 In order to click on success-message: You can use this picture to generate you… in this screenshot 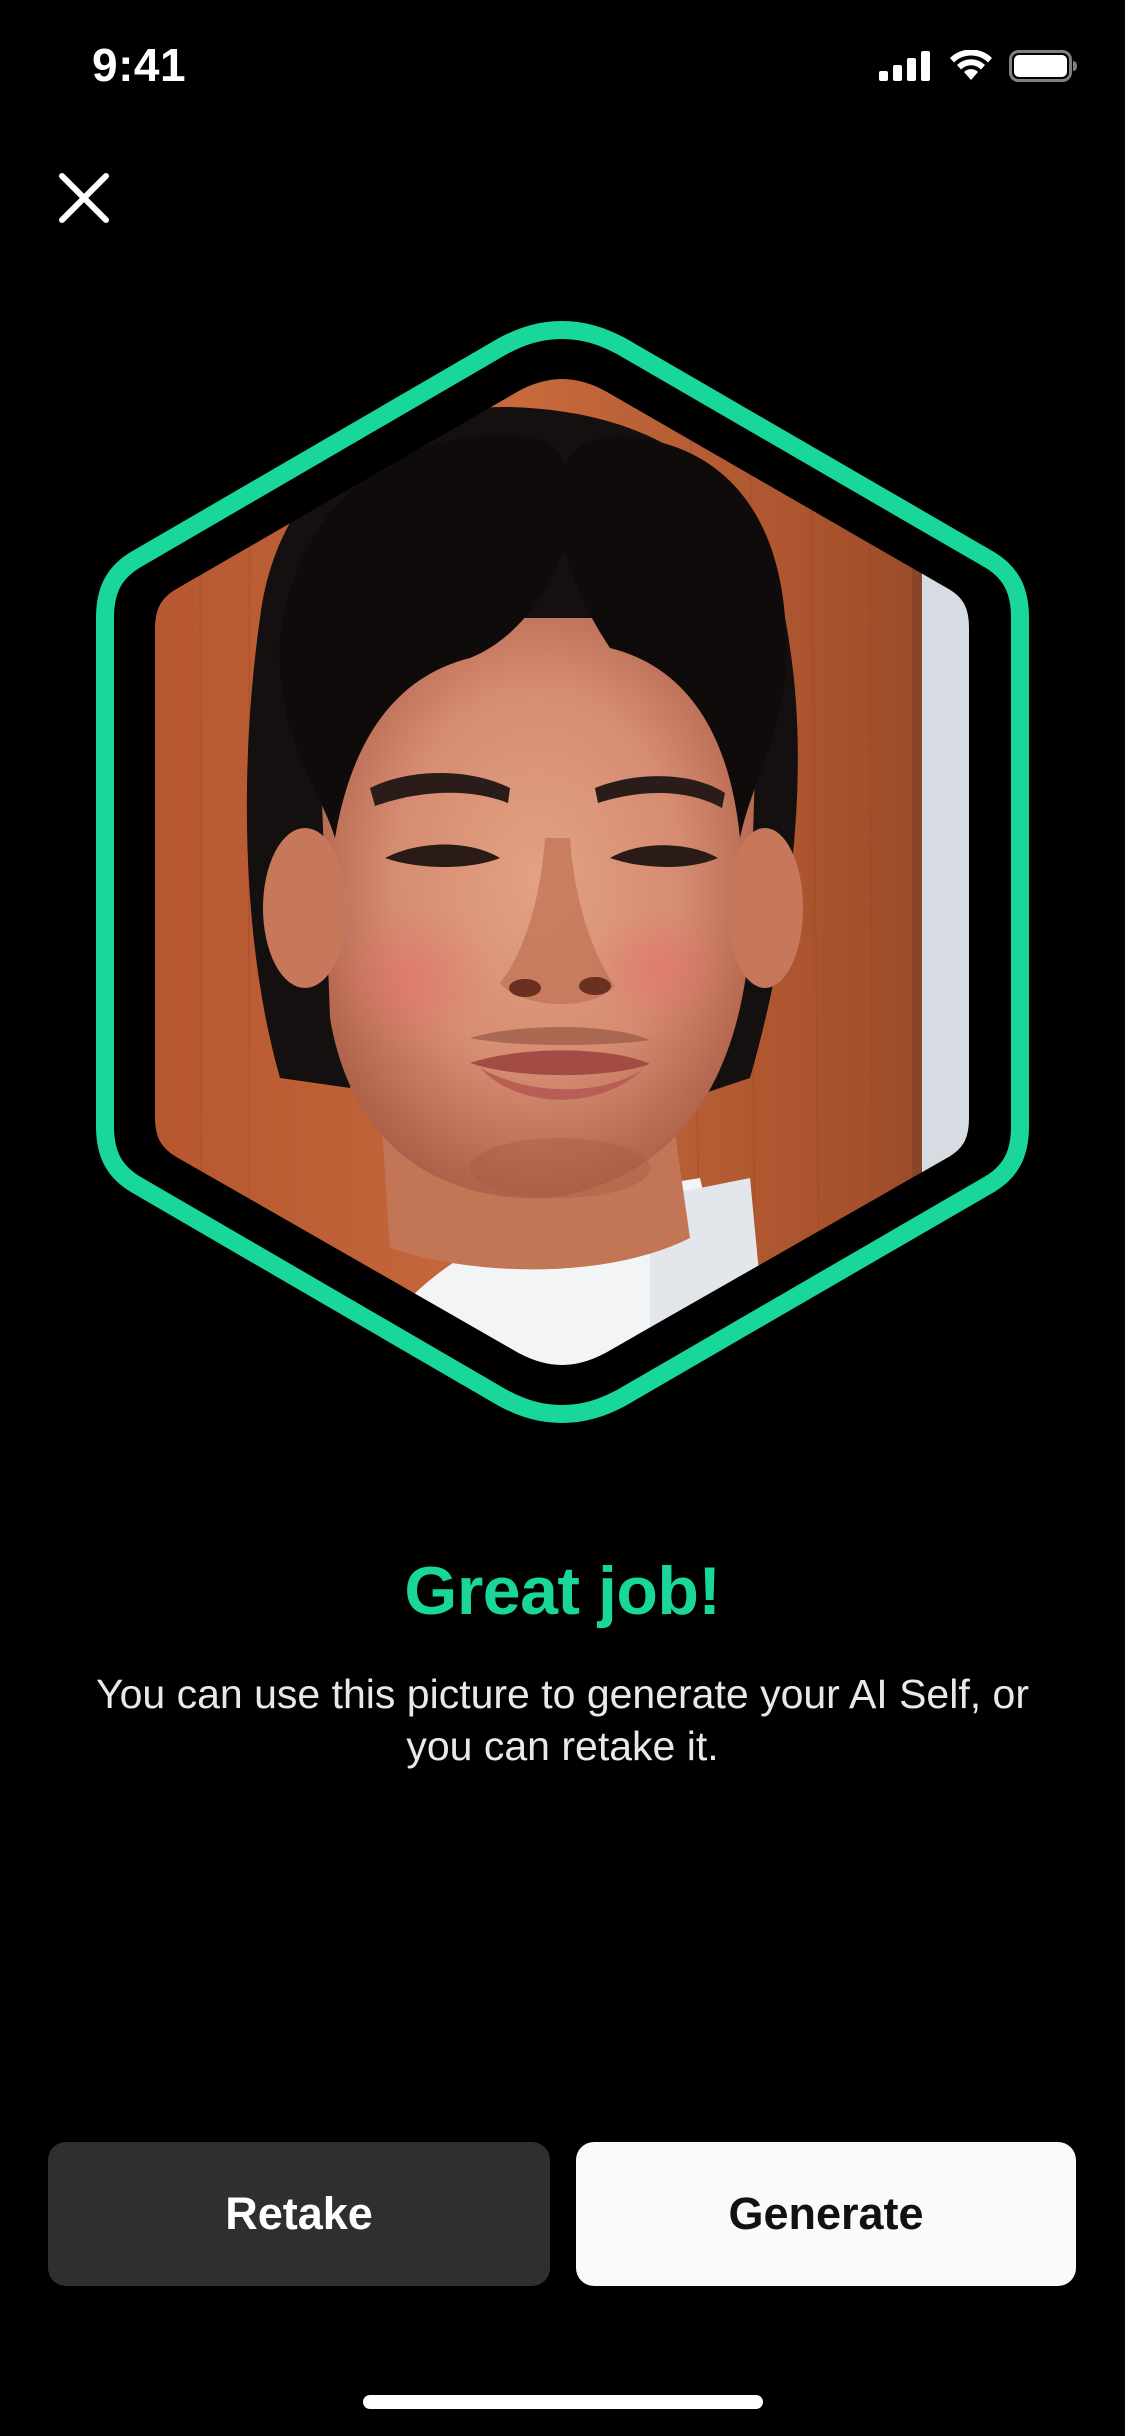, I will do `click(562, 1720)`.